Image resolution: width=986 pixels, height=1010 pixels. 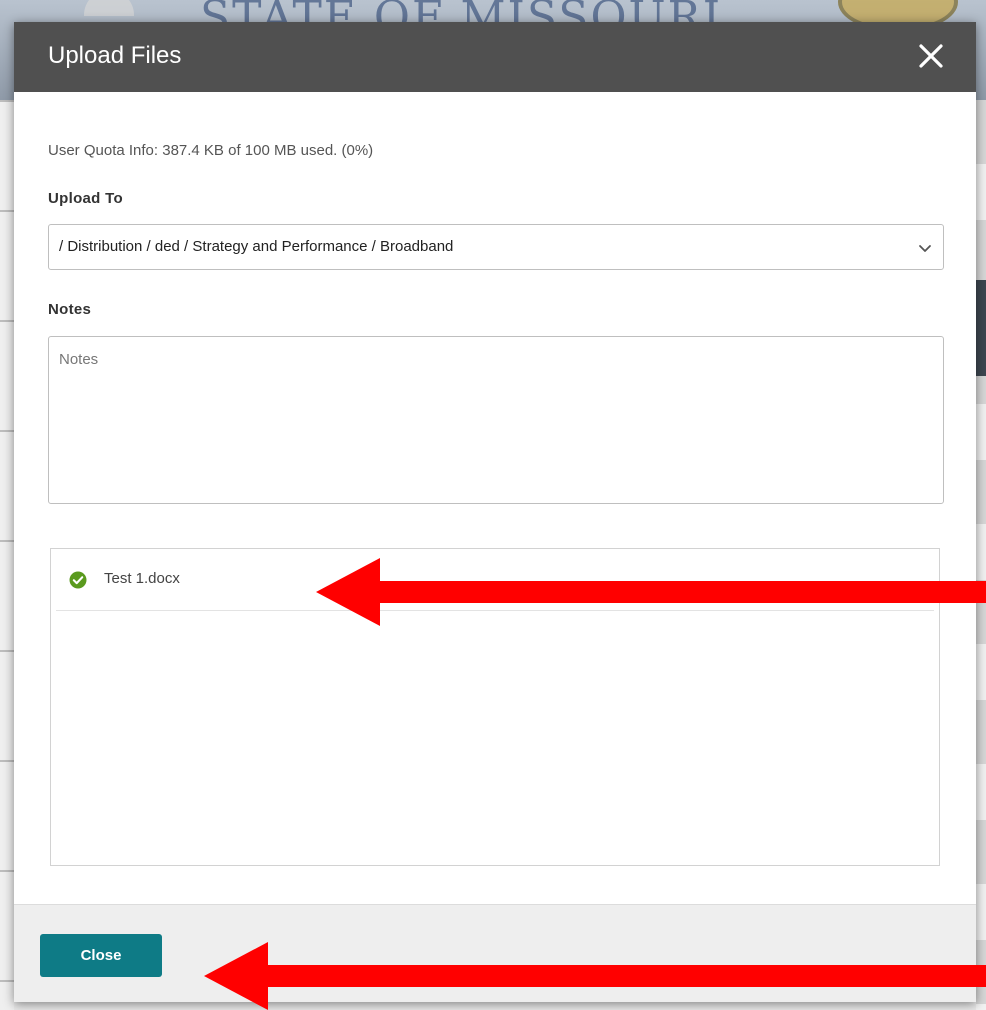 What do you see at coordinates (495, 580) in the screenshot?
I see `file-list-item: Test 1.docx` at bounding box center [495, 580].